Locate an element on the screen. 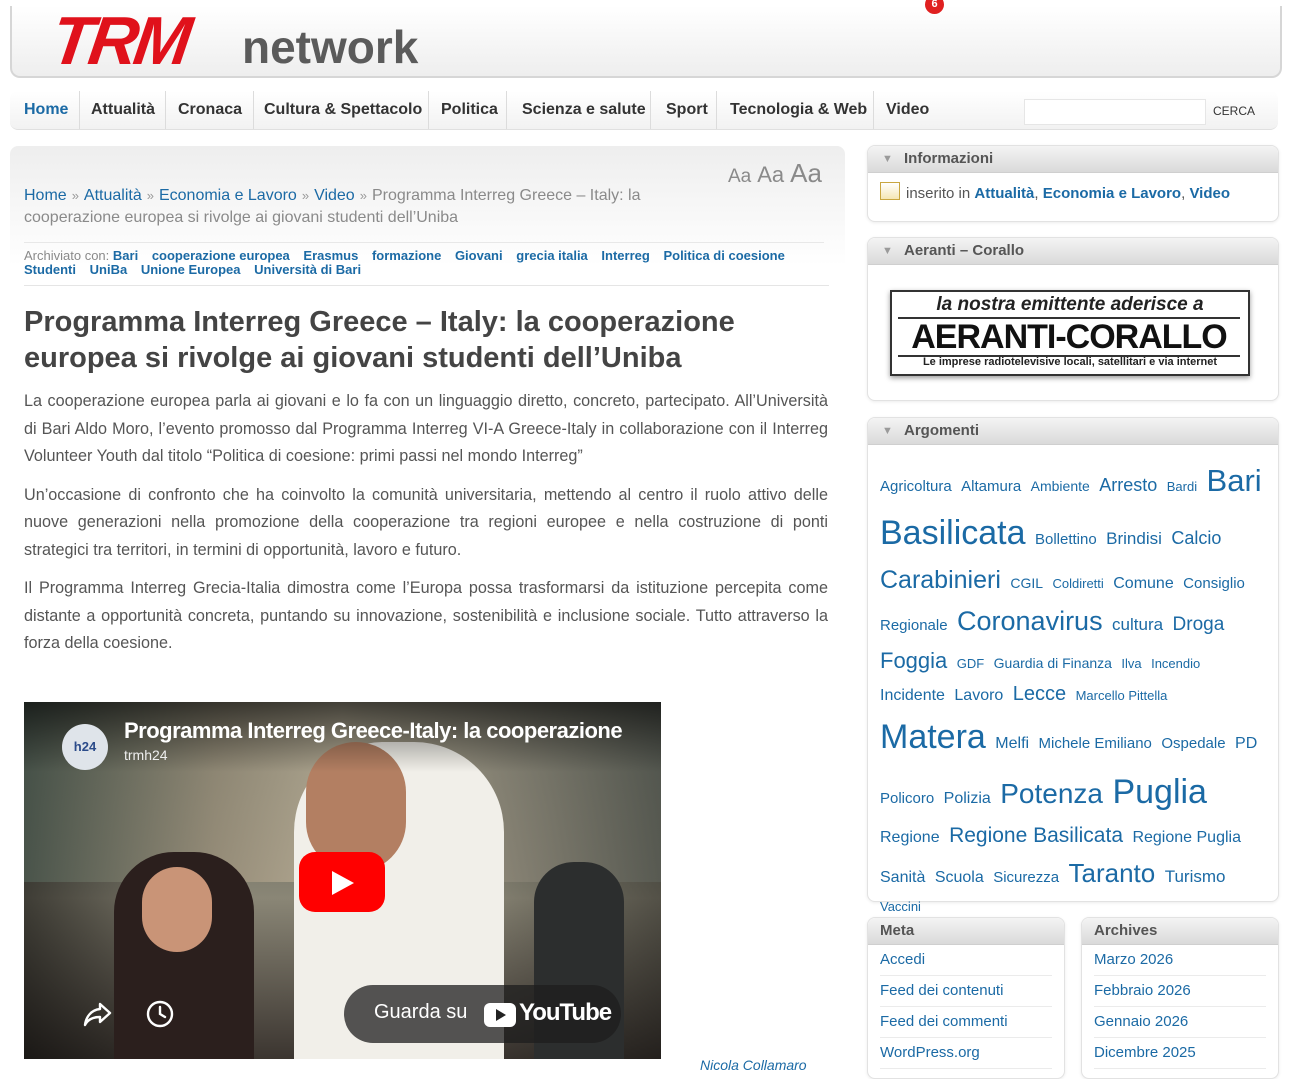  tag-cloud-link: Taranto is located at coordinates (1112, 873).